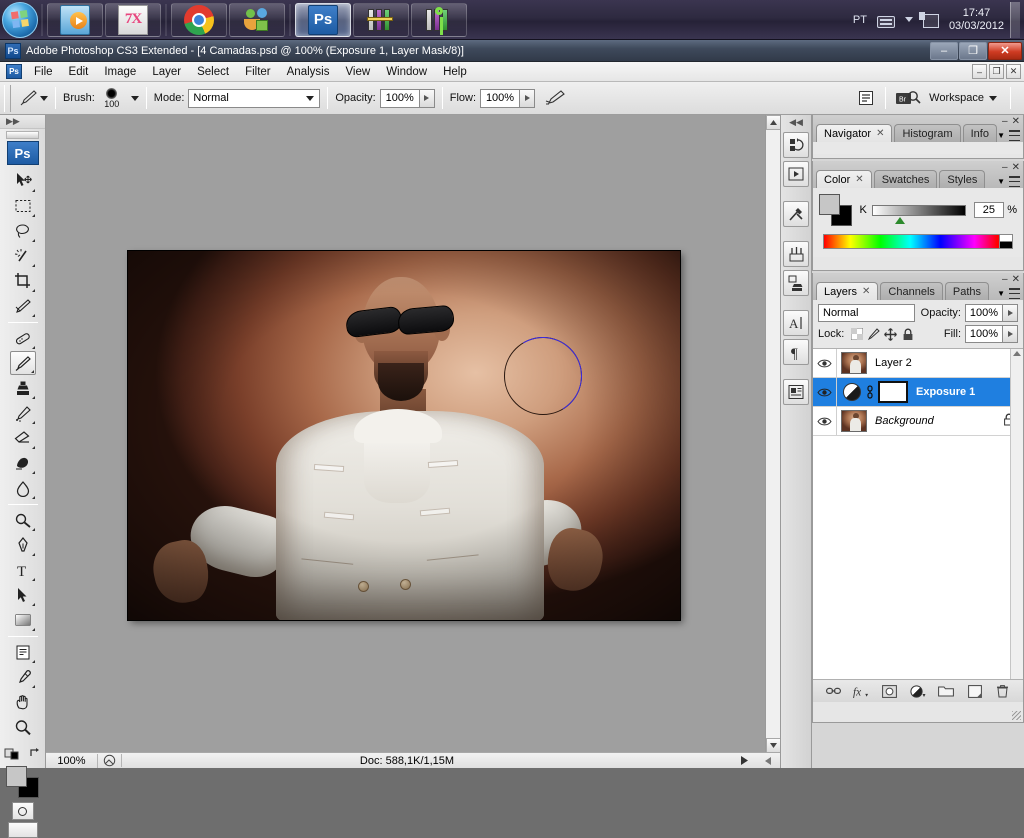 This screenshot has height=838, width=1024. I want to click on pen-tool, so click(23, 545).